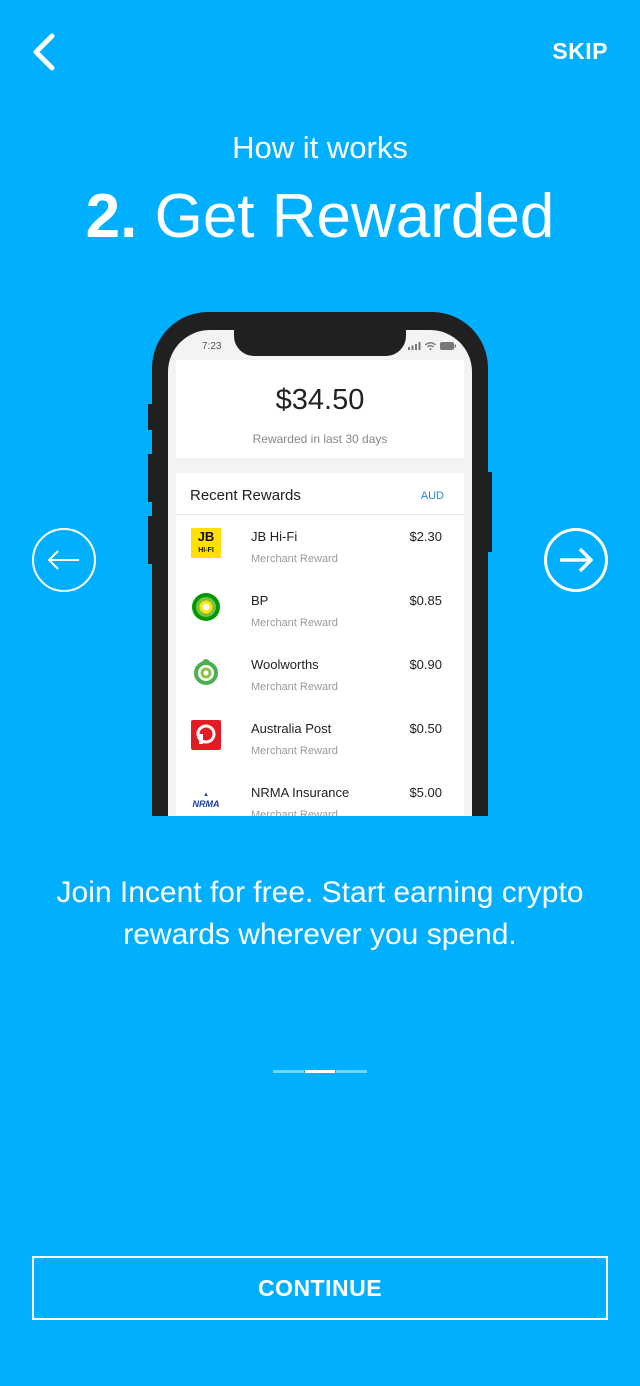 The image size is (640, 1386). What do you see at coordinates (206, 735) in the screenshot?
I see `australia-post-logo` at bounding box center [206, 735].